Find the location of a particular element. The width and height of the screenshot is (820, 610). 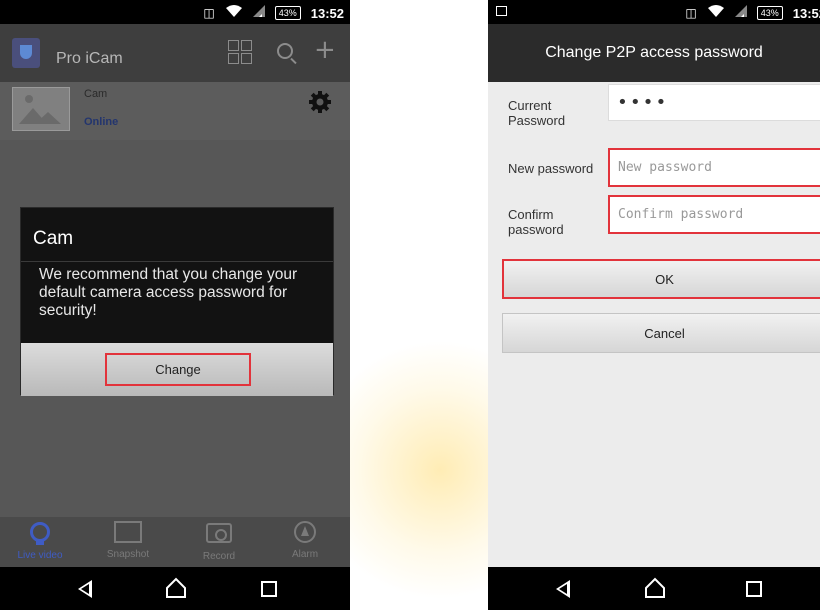

add-camera-button: + is located at coordinates (325, 50).